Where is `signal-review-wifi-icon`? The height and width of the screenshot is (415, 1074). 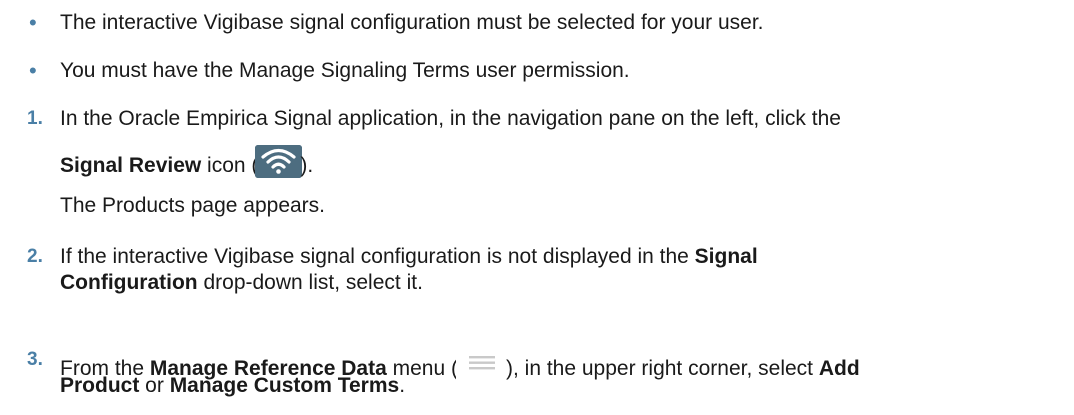 signal-review-wifi-icon is located at coordinates (279, 161).